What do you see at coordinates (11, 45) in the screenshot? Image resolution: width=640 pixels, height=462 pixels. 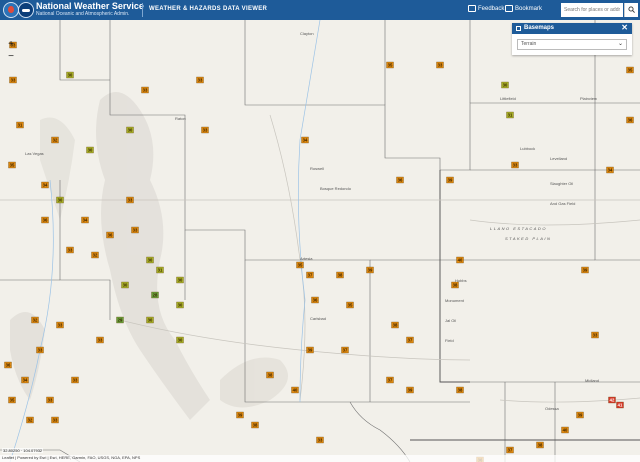 I see `zoom-in-button: +` at bounding box center [11, 45].